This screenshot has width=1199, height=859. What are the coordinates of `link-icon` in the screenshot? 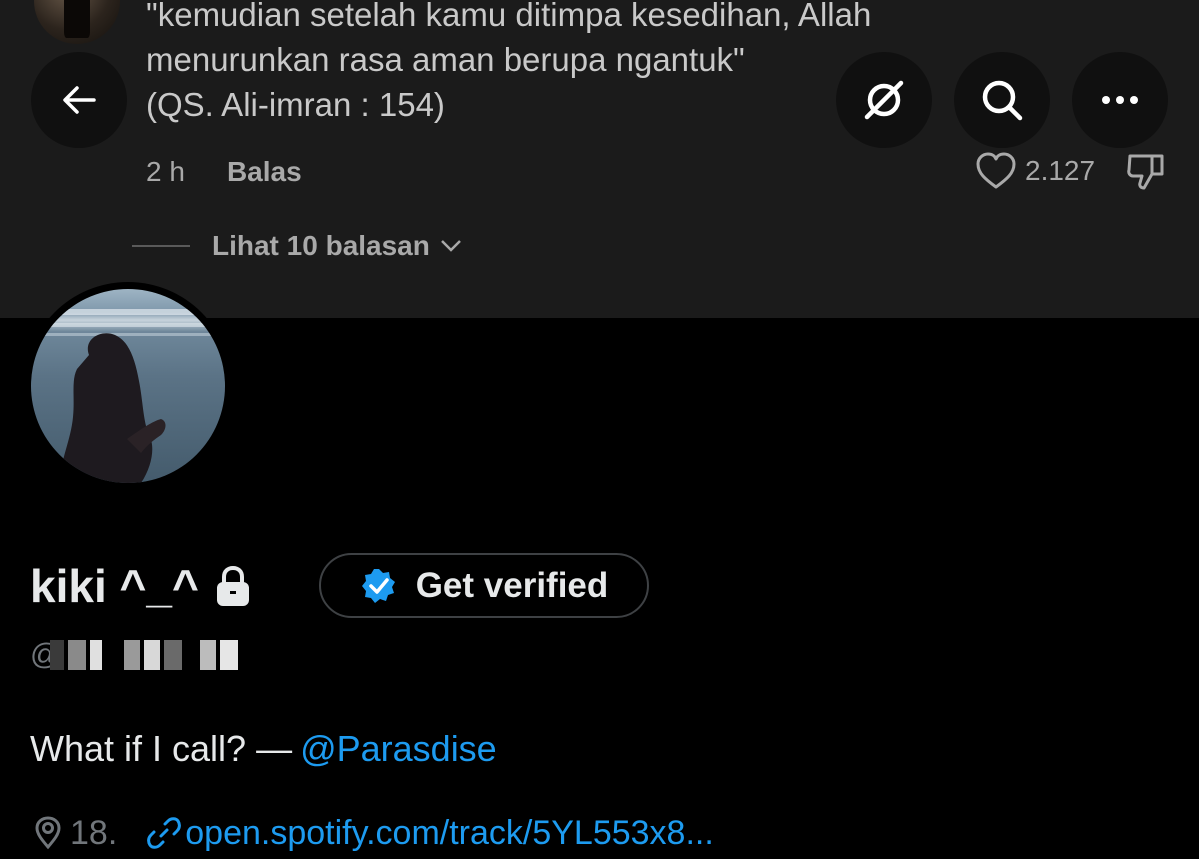 It's located at (164, 833).